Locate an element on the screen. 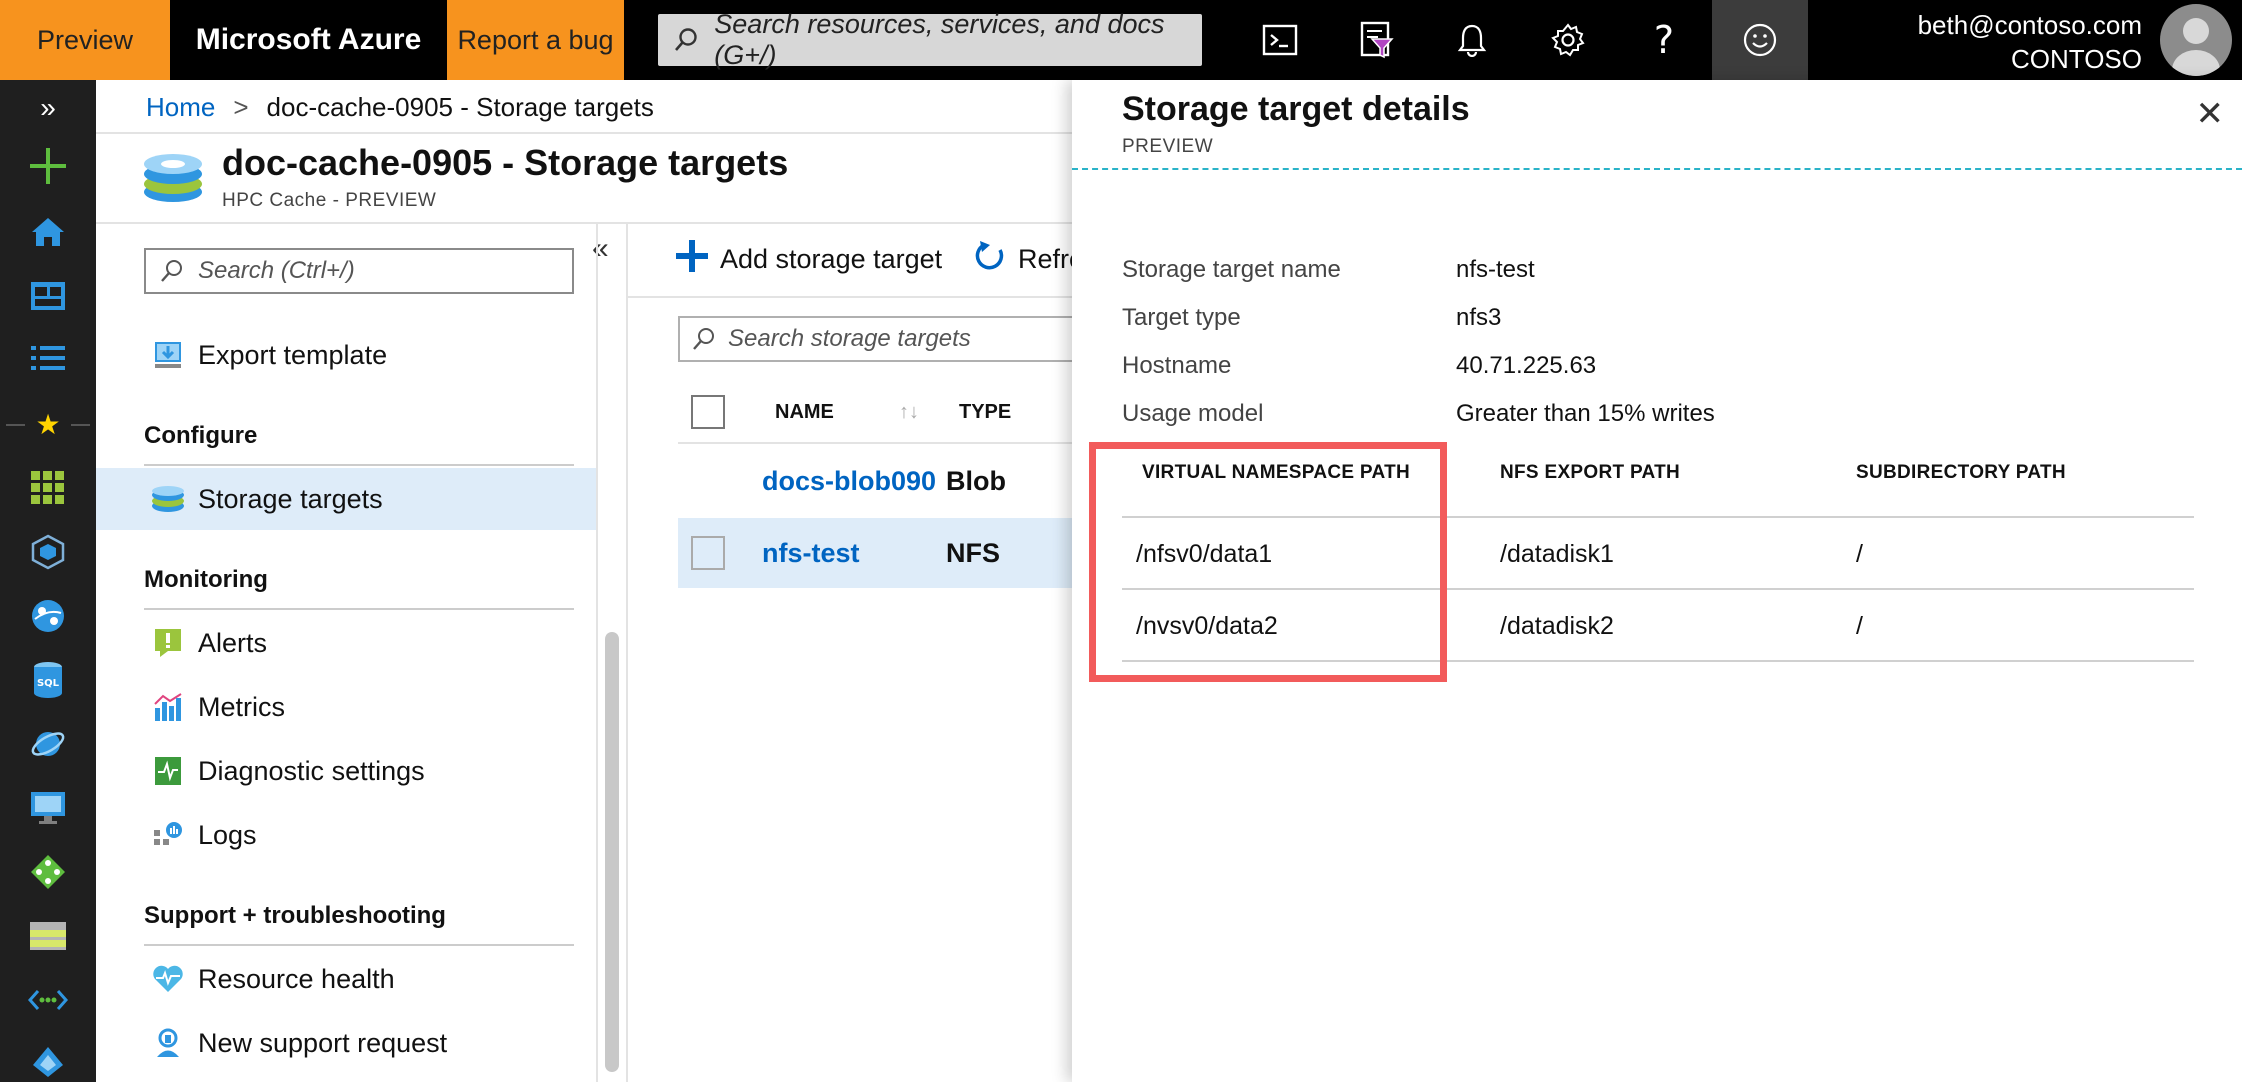  hpc-cache-icon is located at coordinates (173, 179).